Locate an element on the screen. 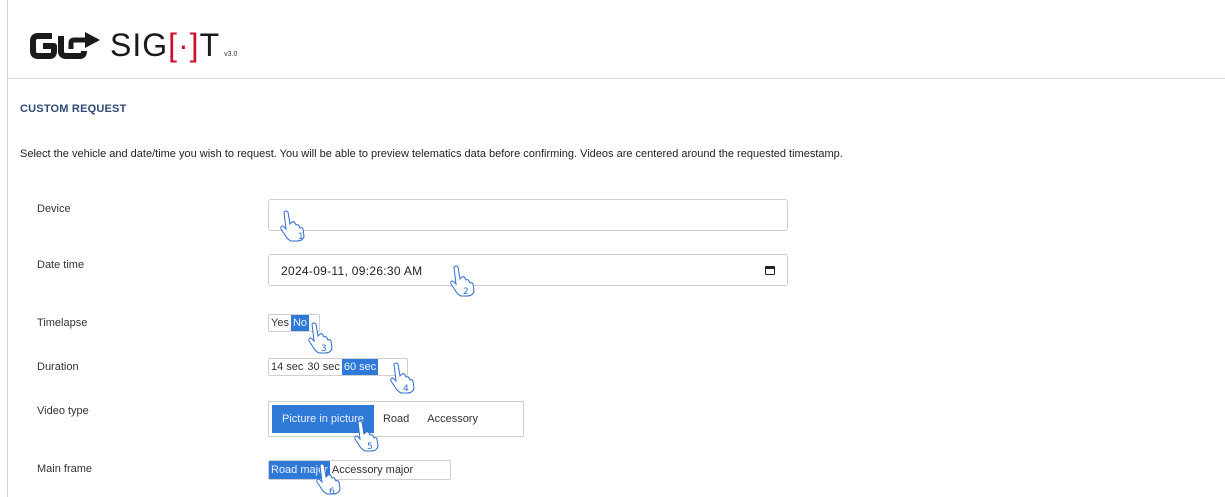 This screenshot has width=1225, height=497. go-logo-icon is located at coordinates (65, 45).